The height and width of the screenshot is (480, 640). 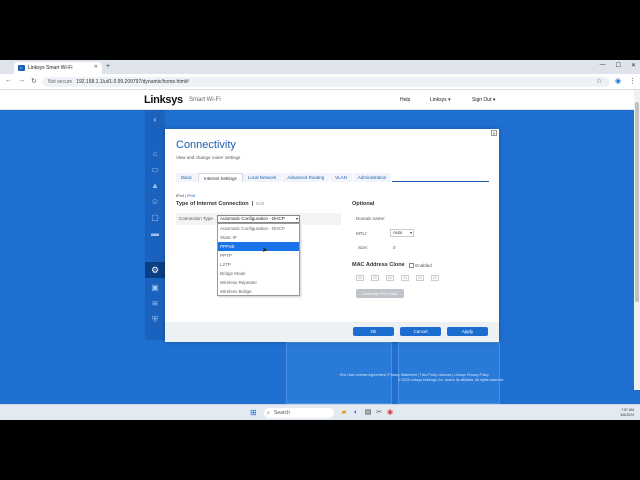 What do you see at coordinates (186, 195) in the screenshot?
I see `ip-version-toggle: IPv4 | IPv6` at bounding box center [186, 195].